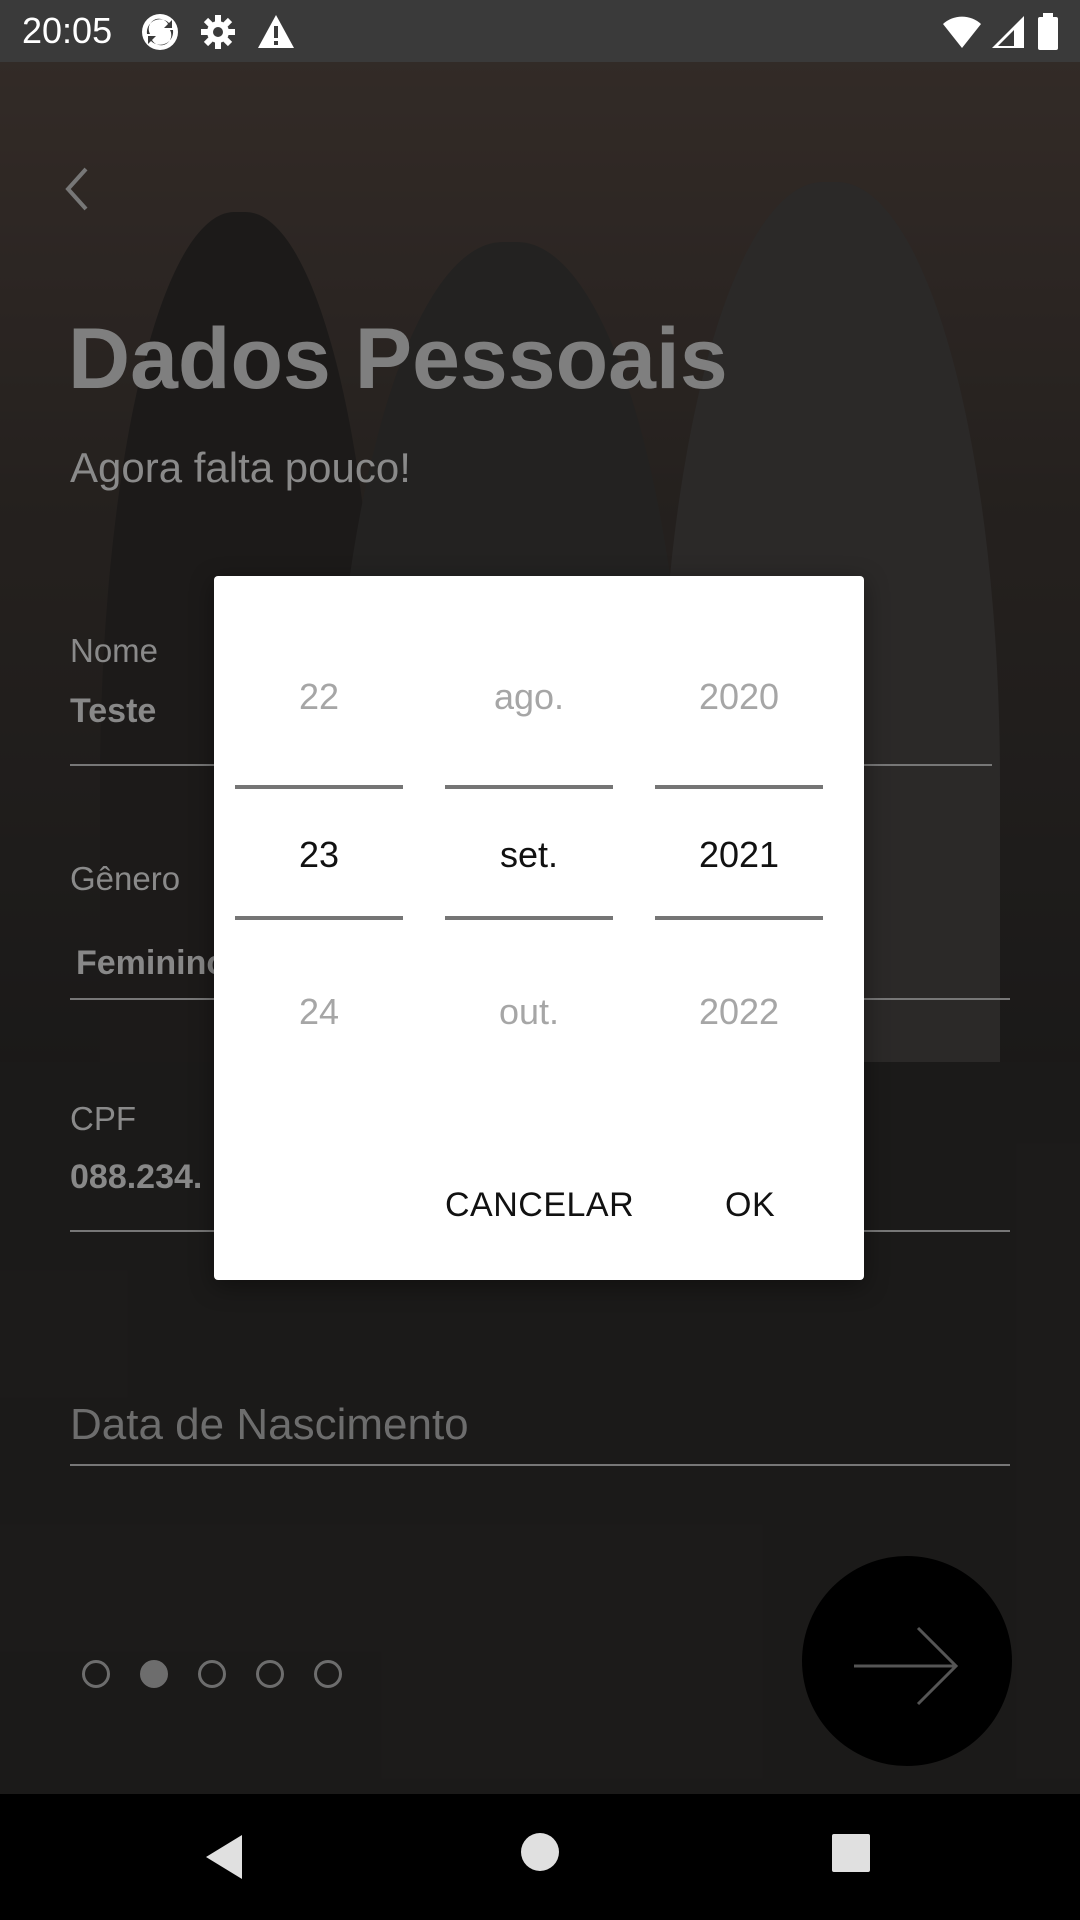  I want to click on next-button, so click(907, 1661).